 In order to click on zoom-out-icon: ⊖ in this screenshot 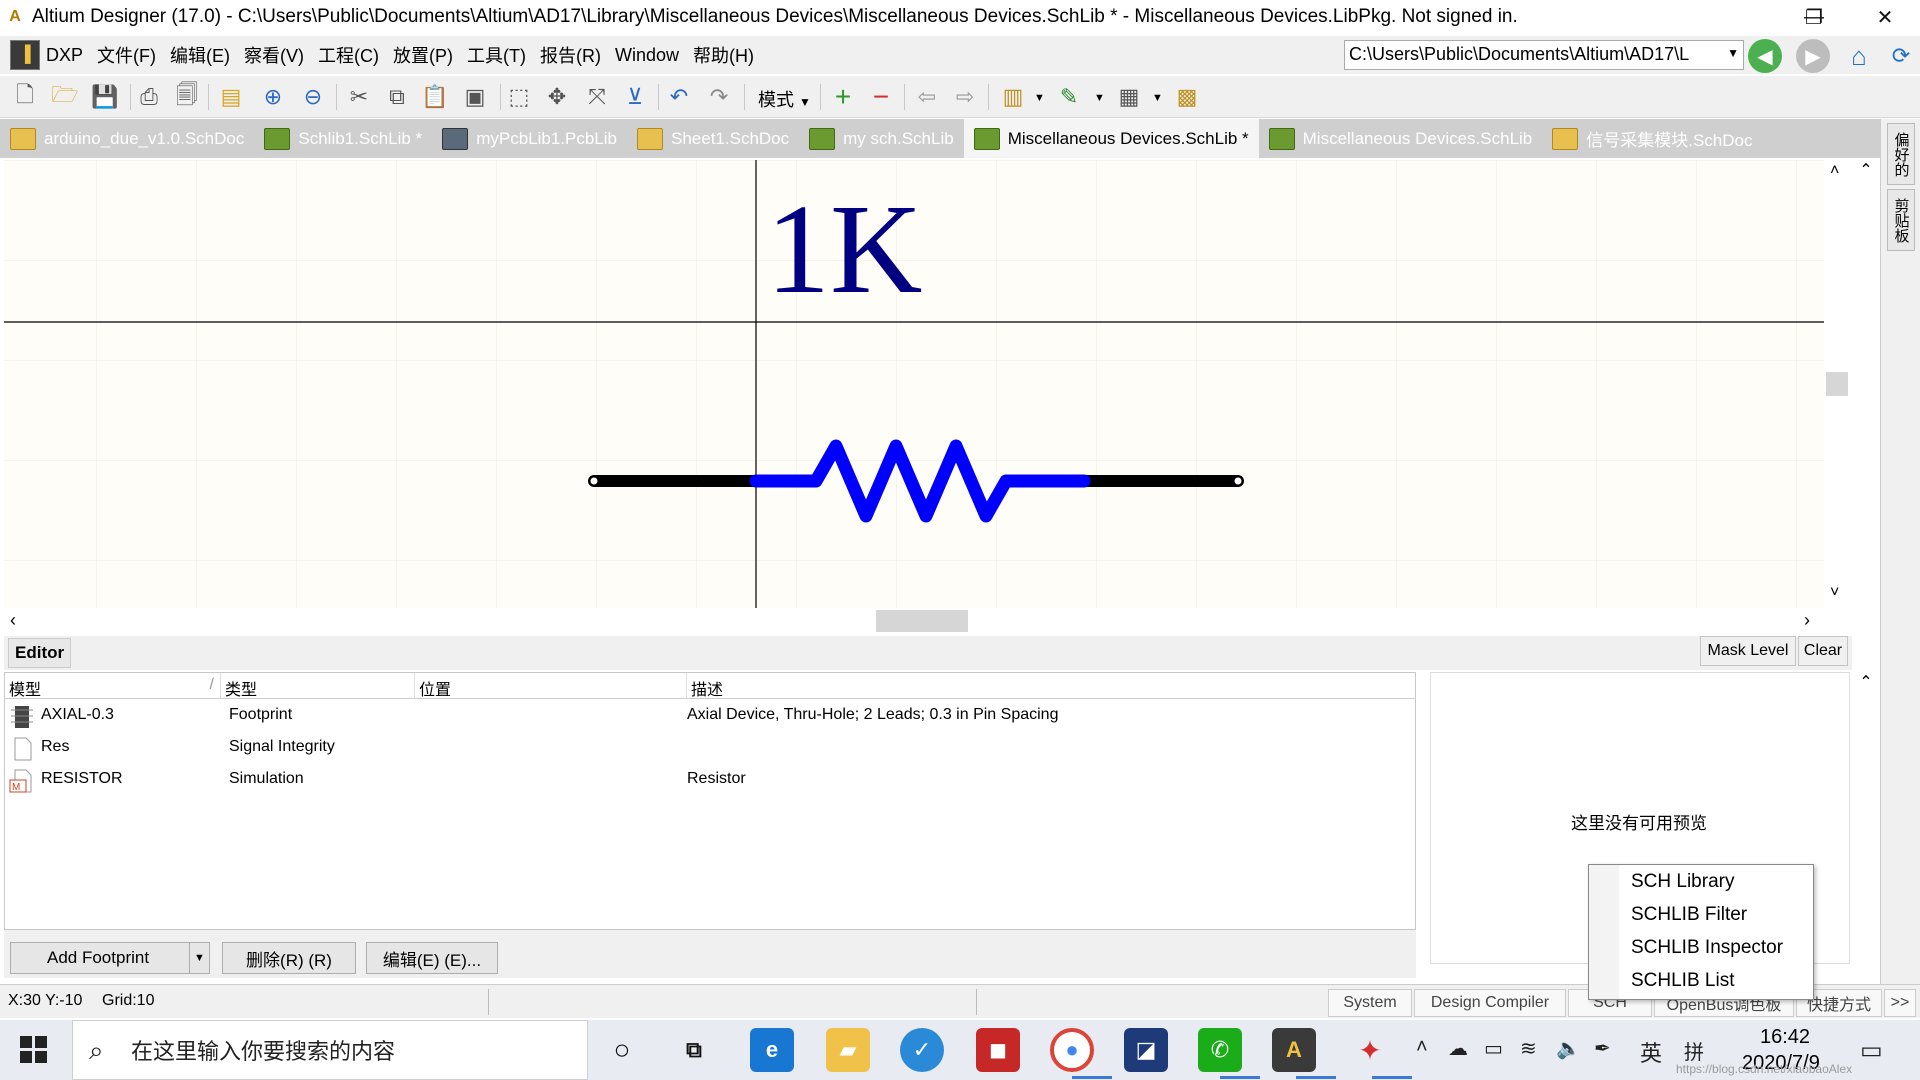, I will do `click(313, 97)`.